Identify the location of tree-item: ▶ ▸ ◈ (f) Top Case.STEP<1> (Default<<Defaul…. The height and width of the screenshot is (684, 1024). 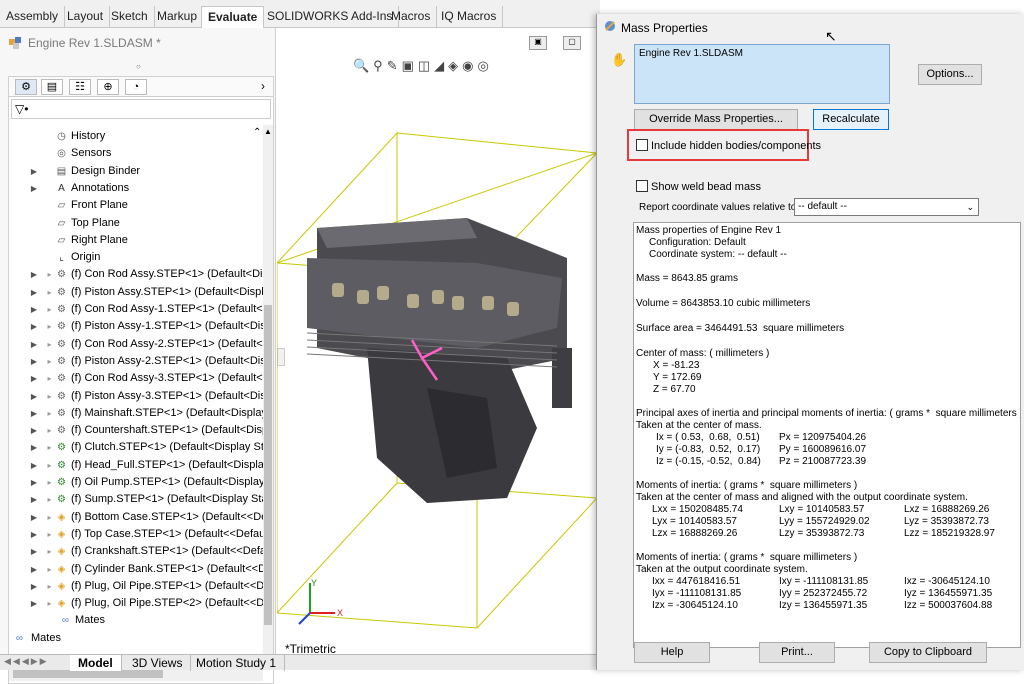
(136, 534).